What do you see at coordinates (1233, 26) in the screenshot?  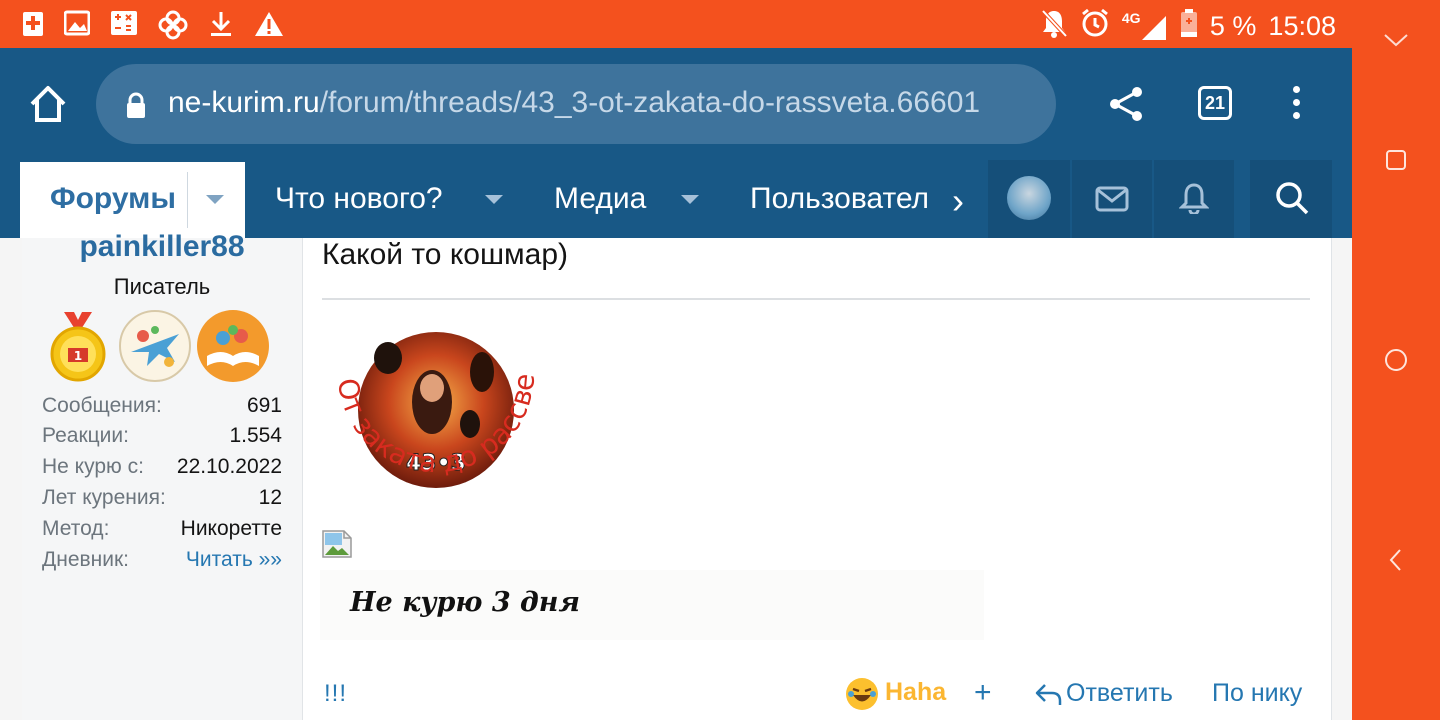 I see `battery-percent: 5 %` at bounding box center [1233, 26].